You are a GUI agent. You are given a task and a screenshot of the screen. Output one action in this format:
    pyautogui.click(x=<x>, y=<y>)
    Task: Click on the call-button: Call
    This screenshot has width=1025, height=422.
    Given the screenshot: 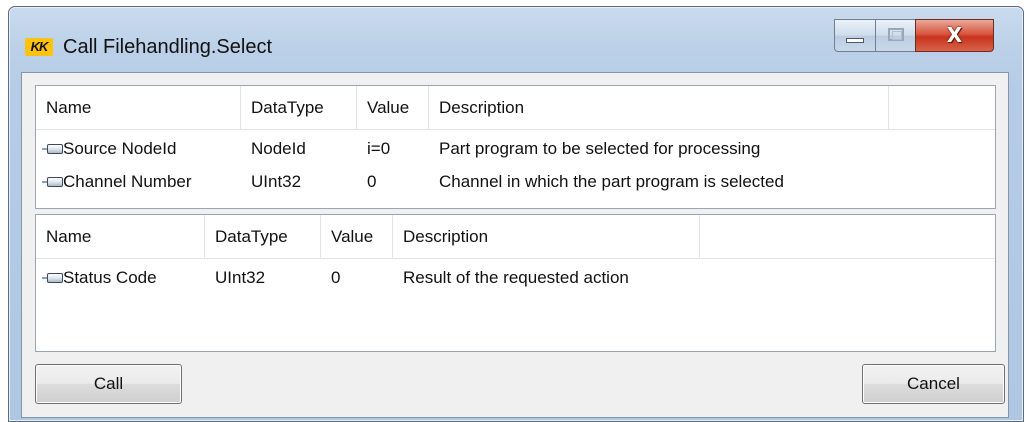 What is the action you would take?
    pyautogui.click(x=108, y=384)
    